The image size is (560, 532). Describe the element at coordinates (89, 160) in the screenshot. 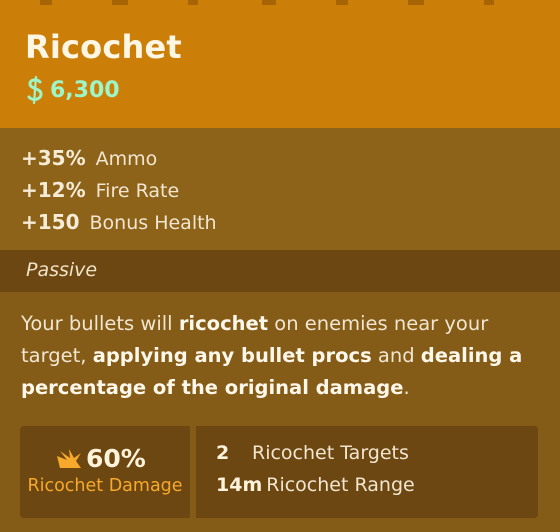

I see `stat-ammo: +35% Ammo` at that location.